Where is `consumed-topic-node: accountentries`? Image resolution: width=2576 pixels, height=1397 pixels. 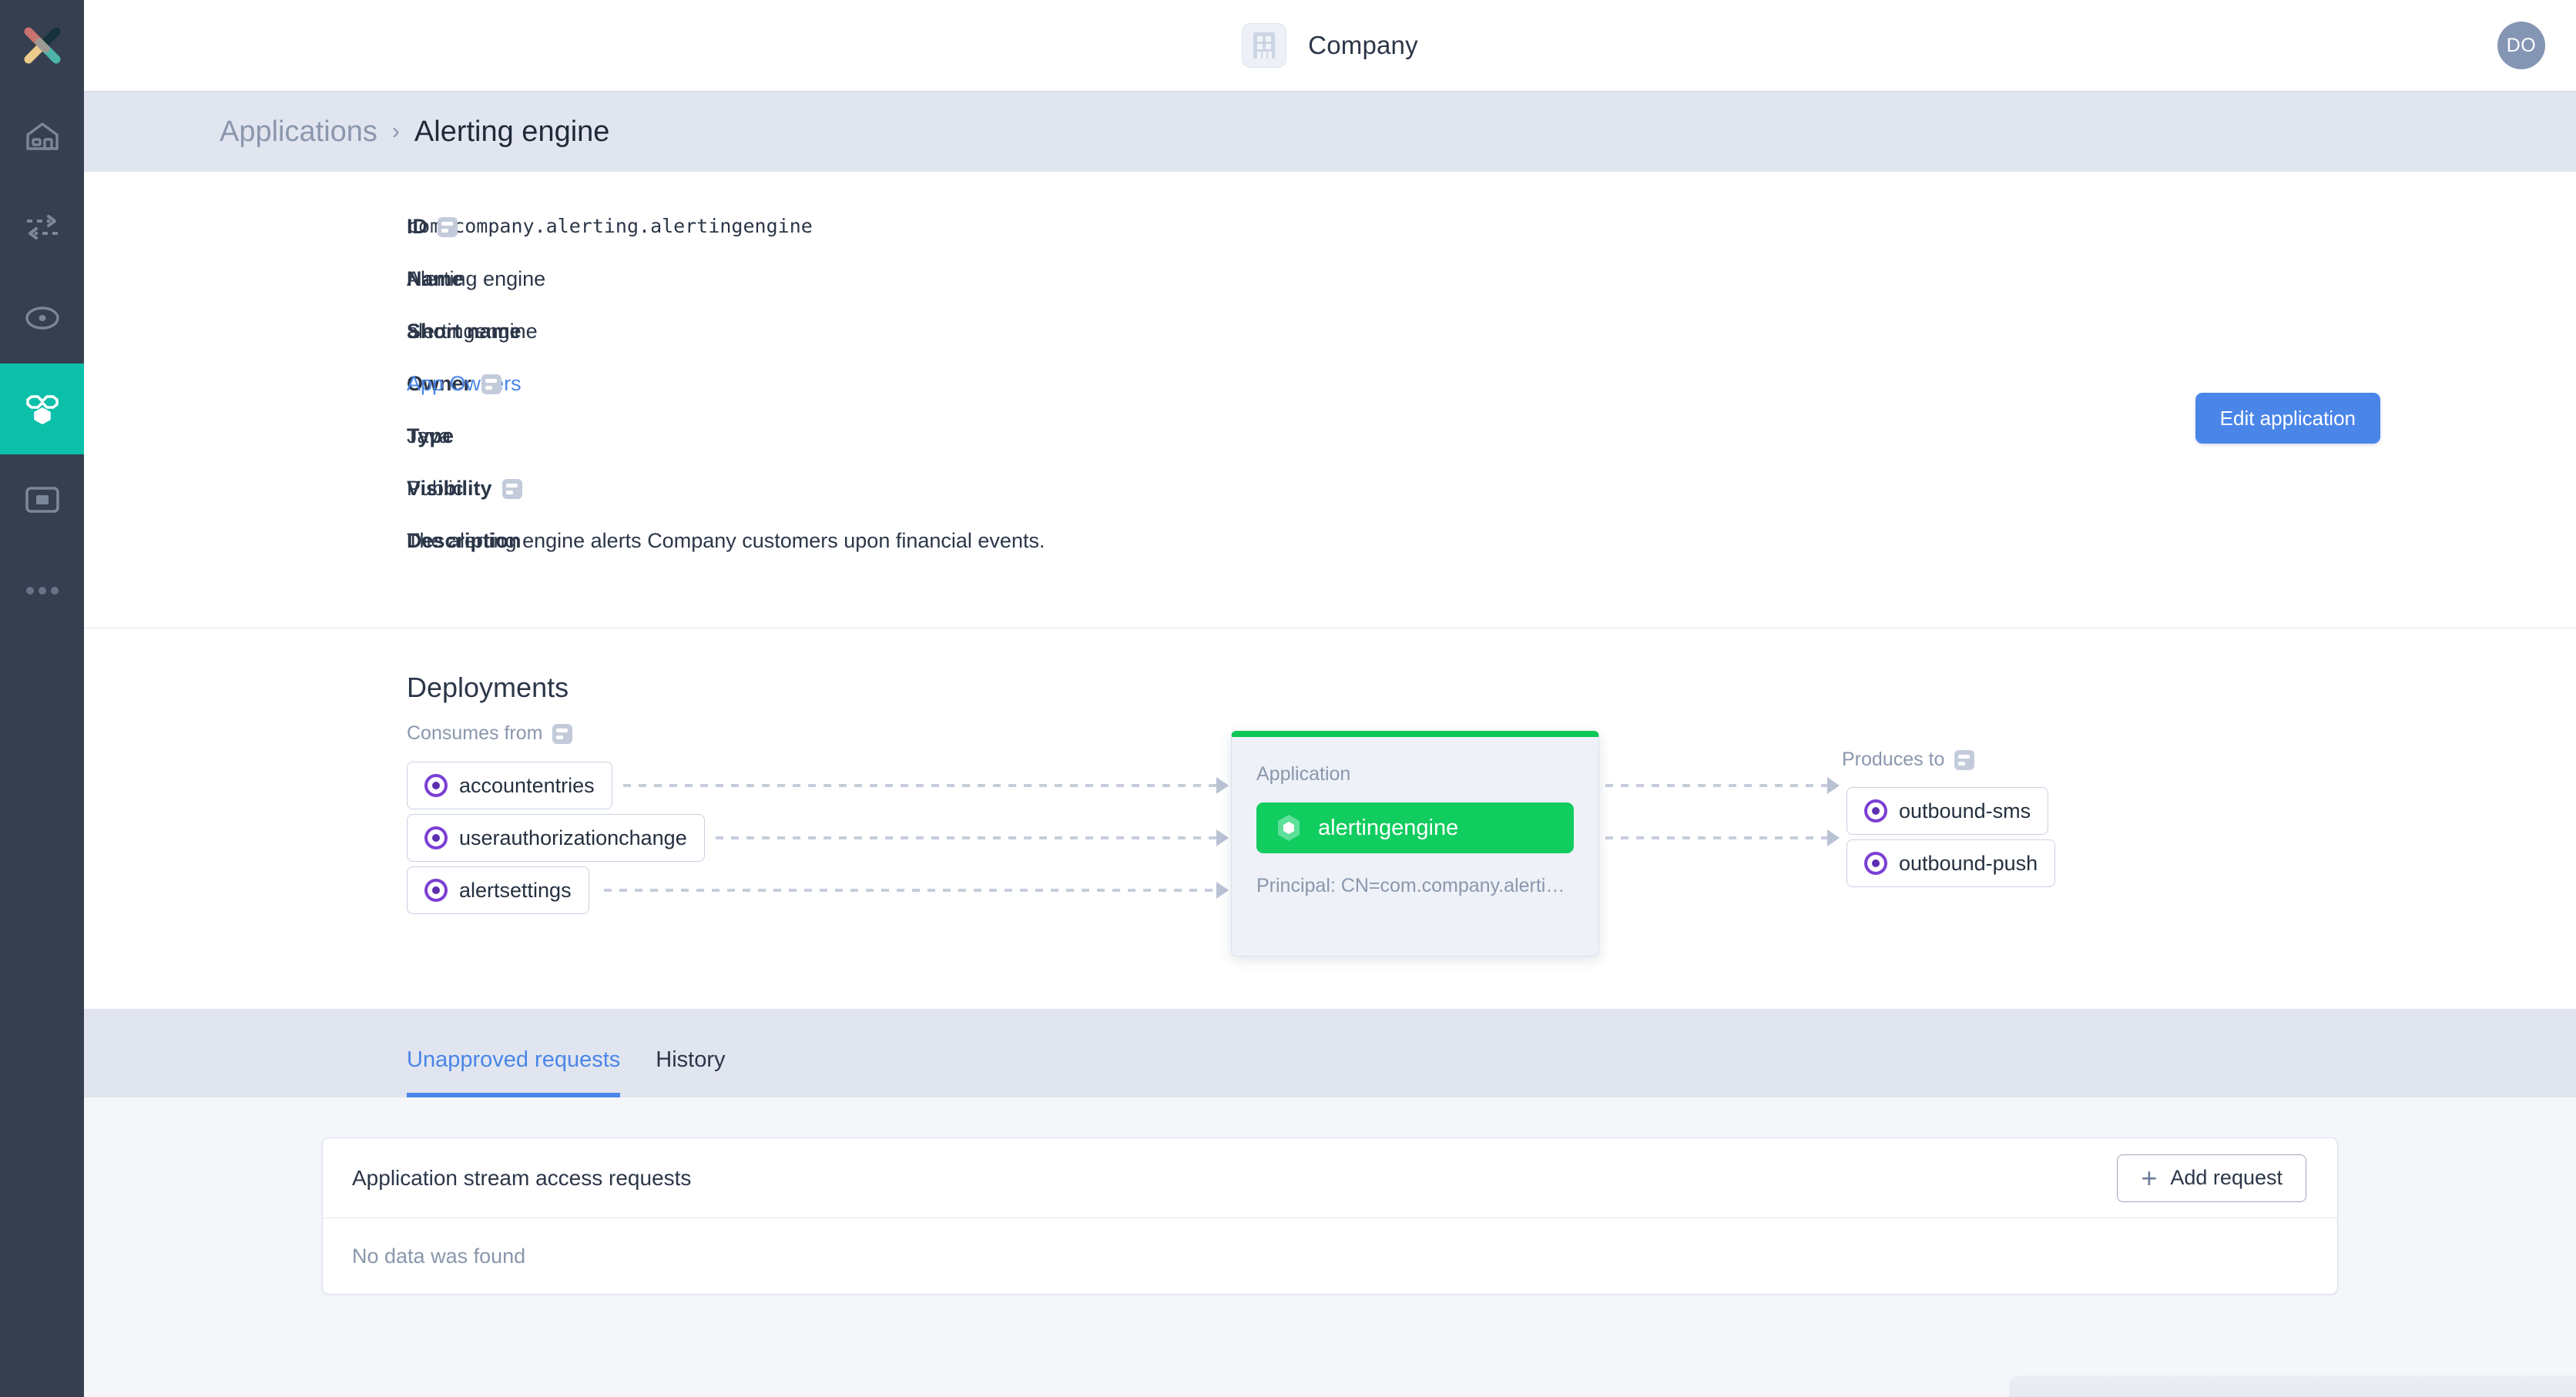 consumed-topic-node: accountentries is located at coordinates (509, 785).